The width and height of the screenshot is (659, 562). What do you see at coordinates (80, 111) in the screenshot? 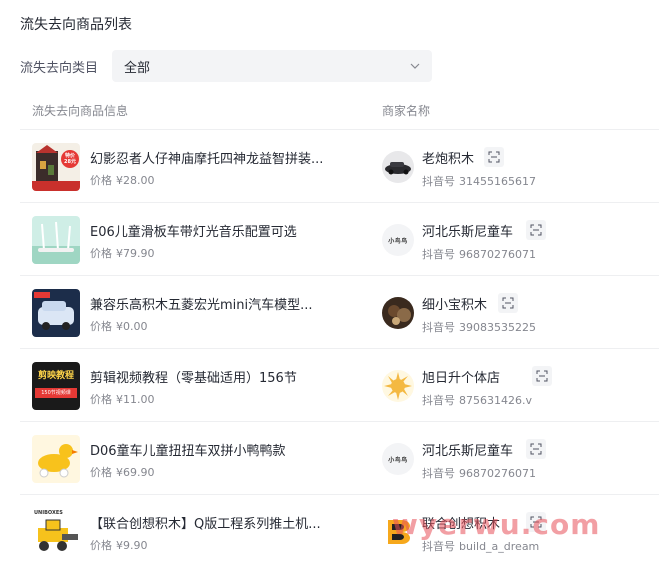
I see `column-header-goods: 流失去向商品信息` at bounding box center [80, 111].